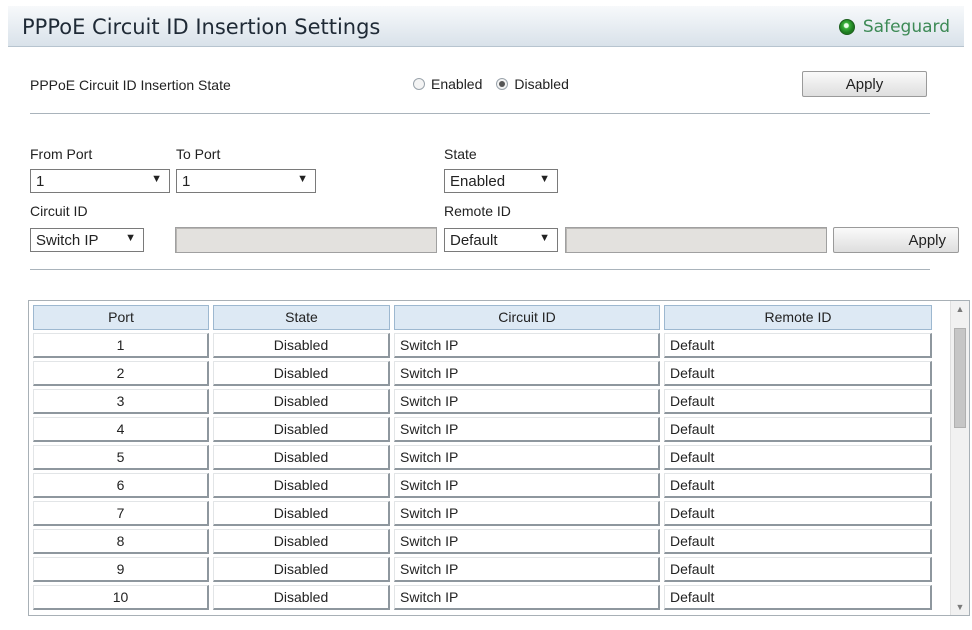  What do you see at coordinates (198, 154) in the screenshot?
I see `to-port-label: To Port` at bounding box center [198, 154].